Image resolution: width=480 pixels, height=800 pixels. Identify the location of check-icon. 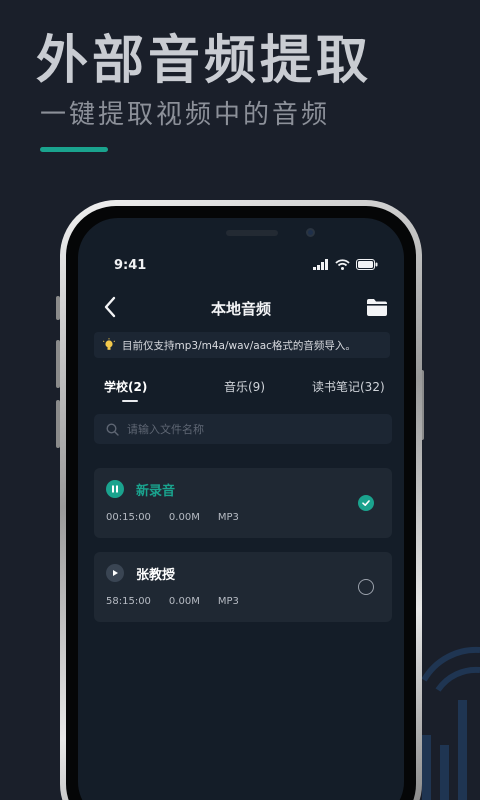
(366, 503).